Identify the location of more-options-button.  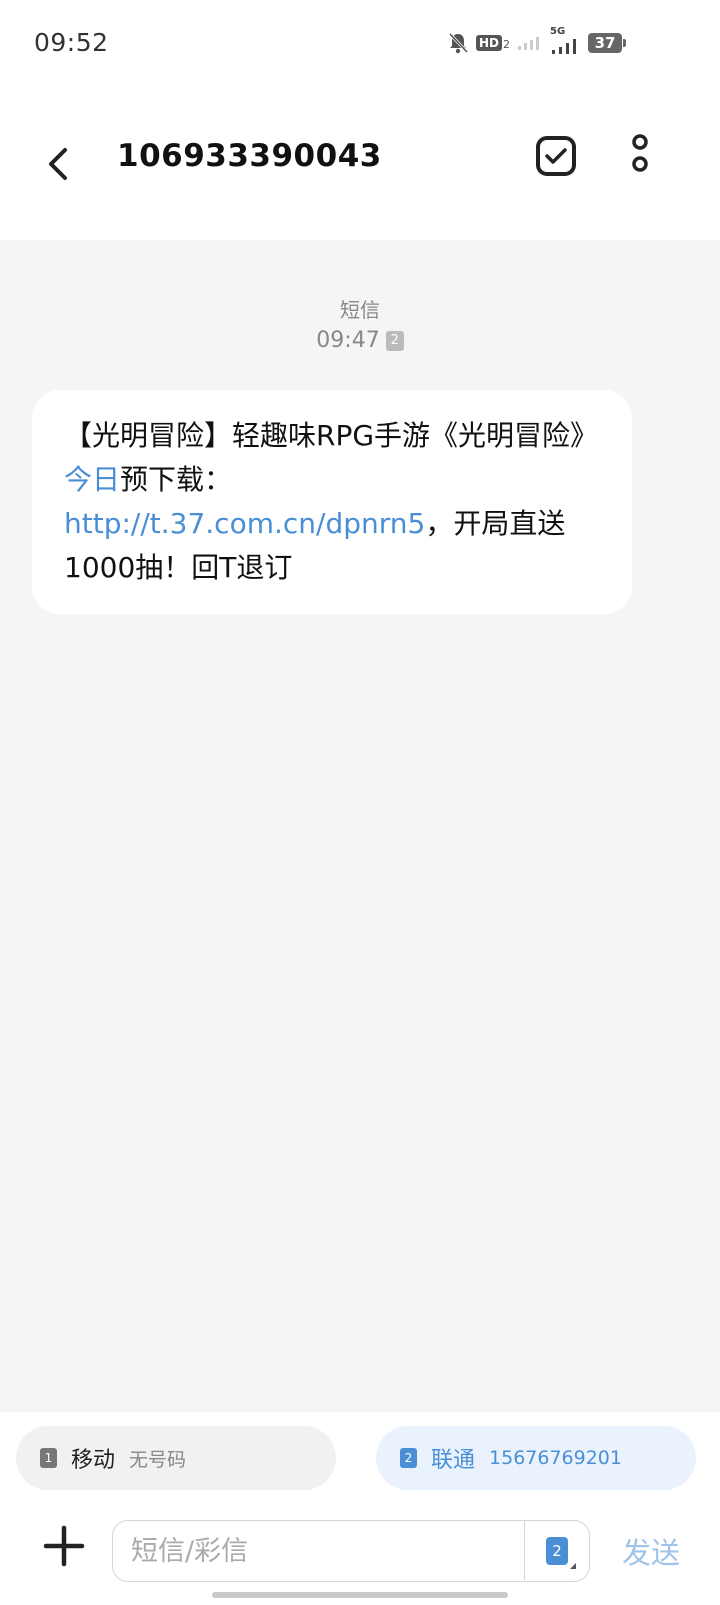
(640, 156).